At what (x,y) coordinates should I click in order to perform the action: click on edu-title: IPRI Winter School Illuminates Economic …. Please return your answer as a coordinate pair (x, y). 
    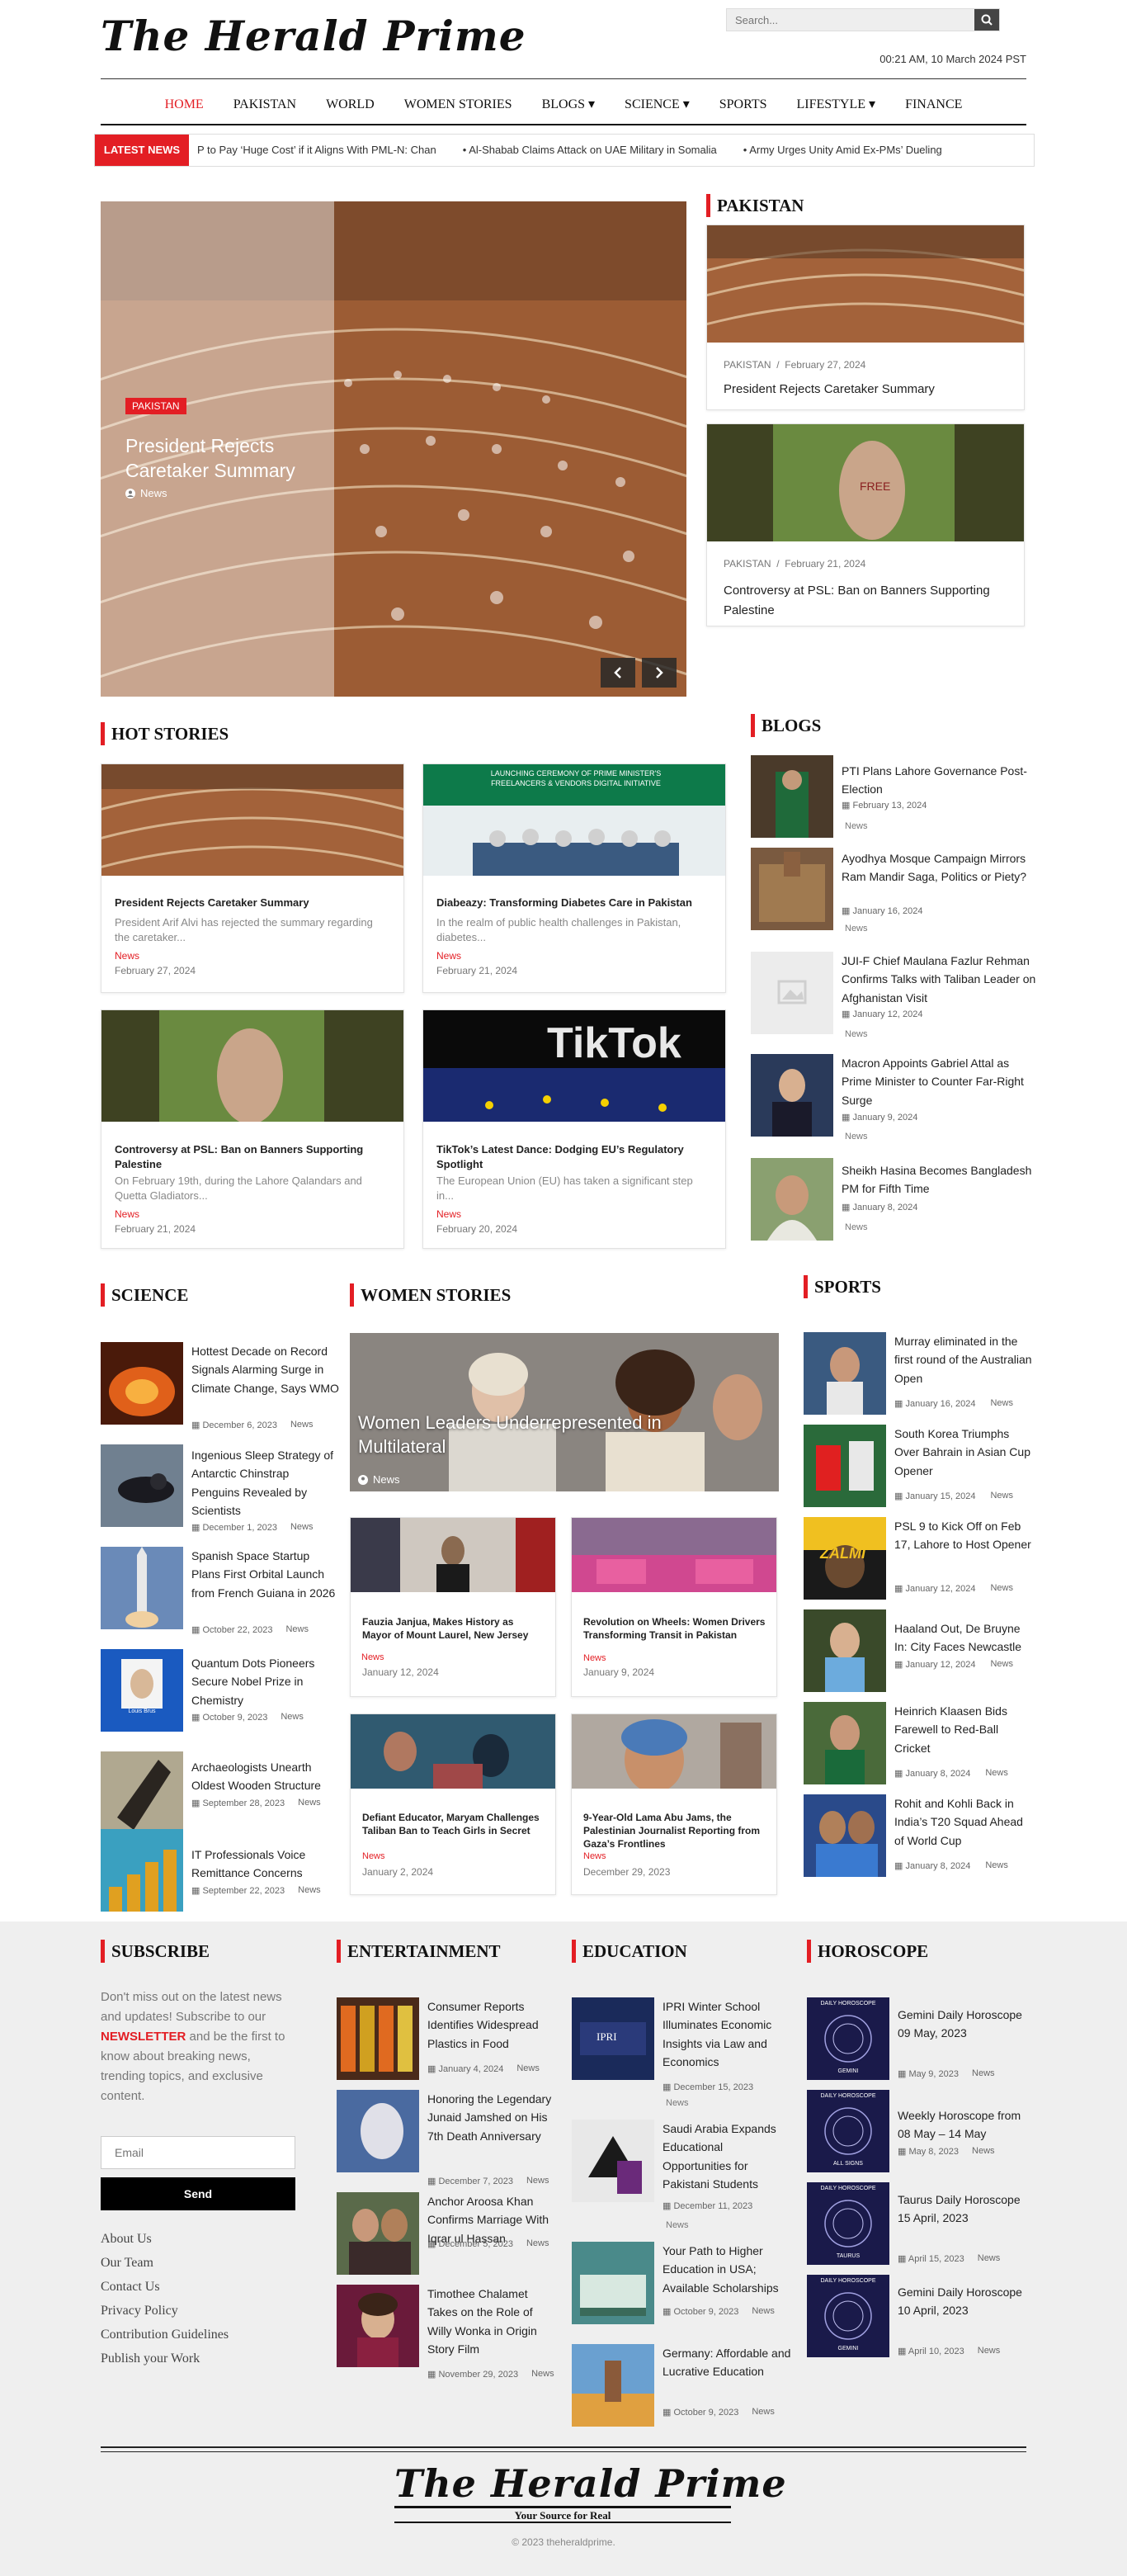
    Looking at the image, I should click on (729, 2034).